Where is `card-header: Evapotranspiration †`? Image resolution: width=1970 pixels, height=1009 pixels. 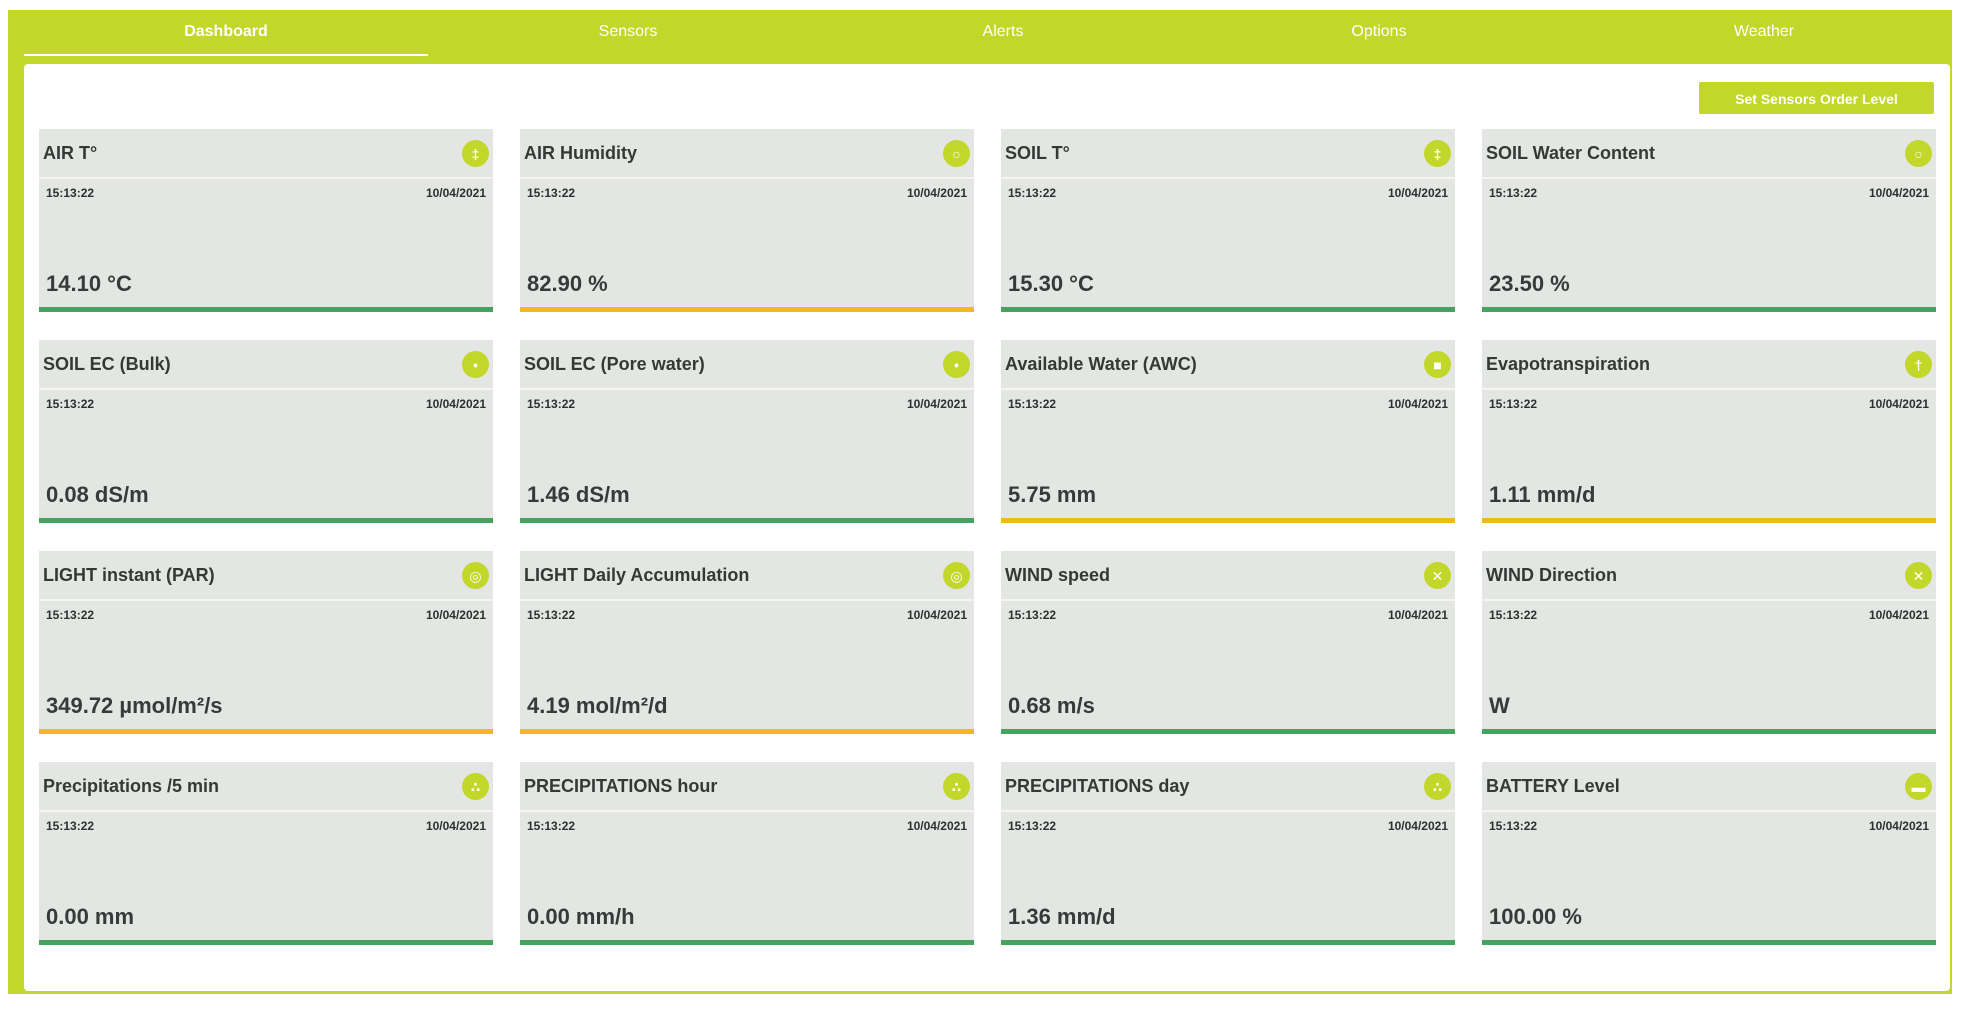
card-header: Evapotranspiration † is located at coordinates (1709, 365).